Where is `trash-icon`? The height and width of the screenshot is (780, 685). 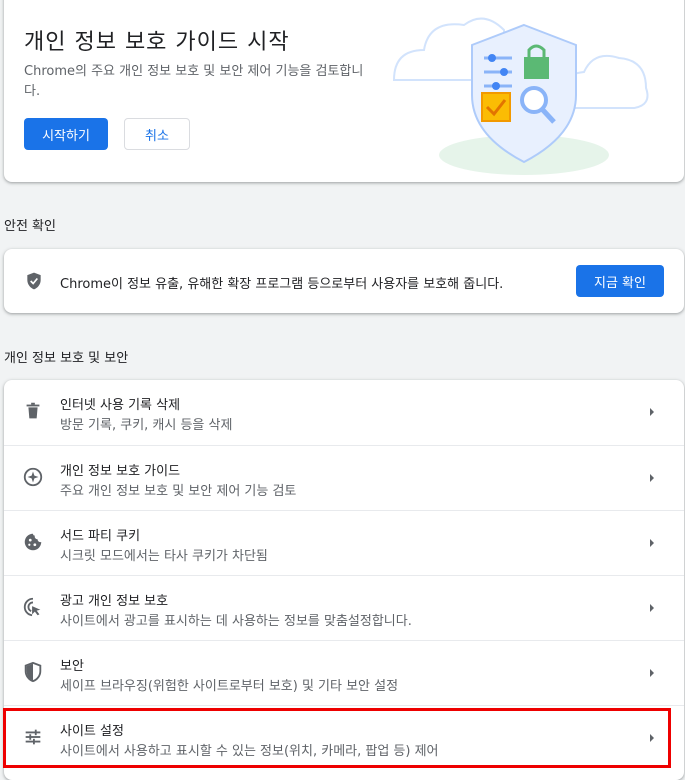 trash-icon is located at coordinates (33, 410).